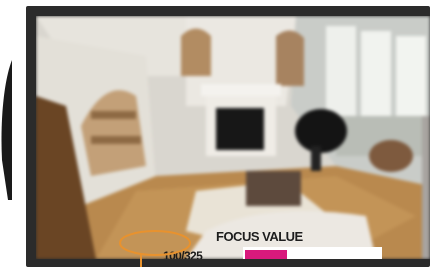  I want to click on focus-value-bar-fill, so click(266, 254).